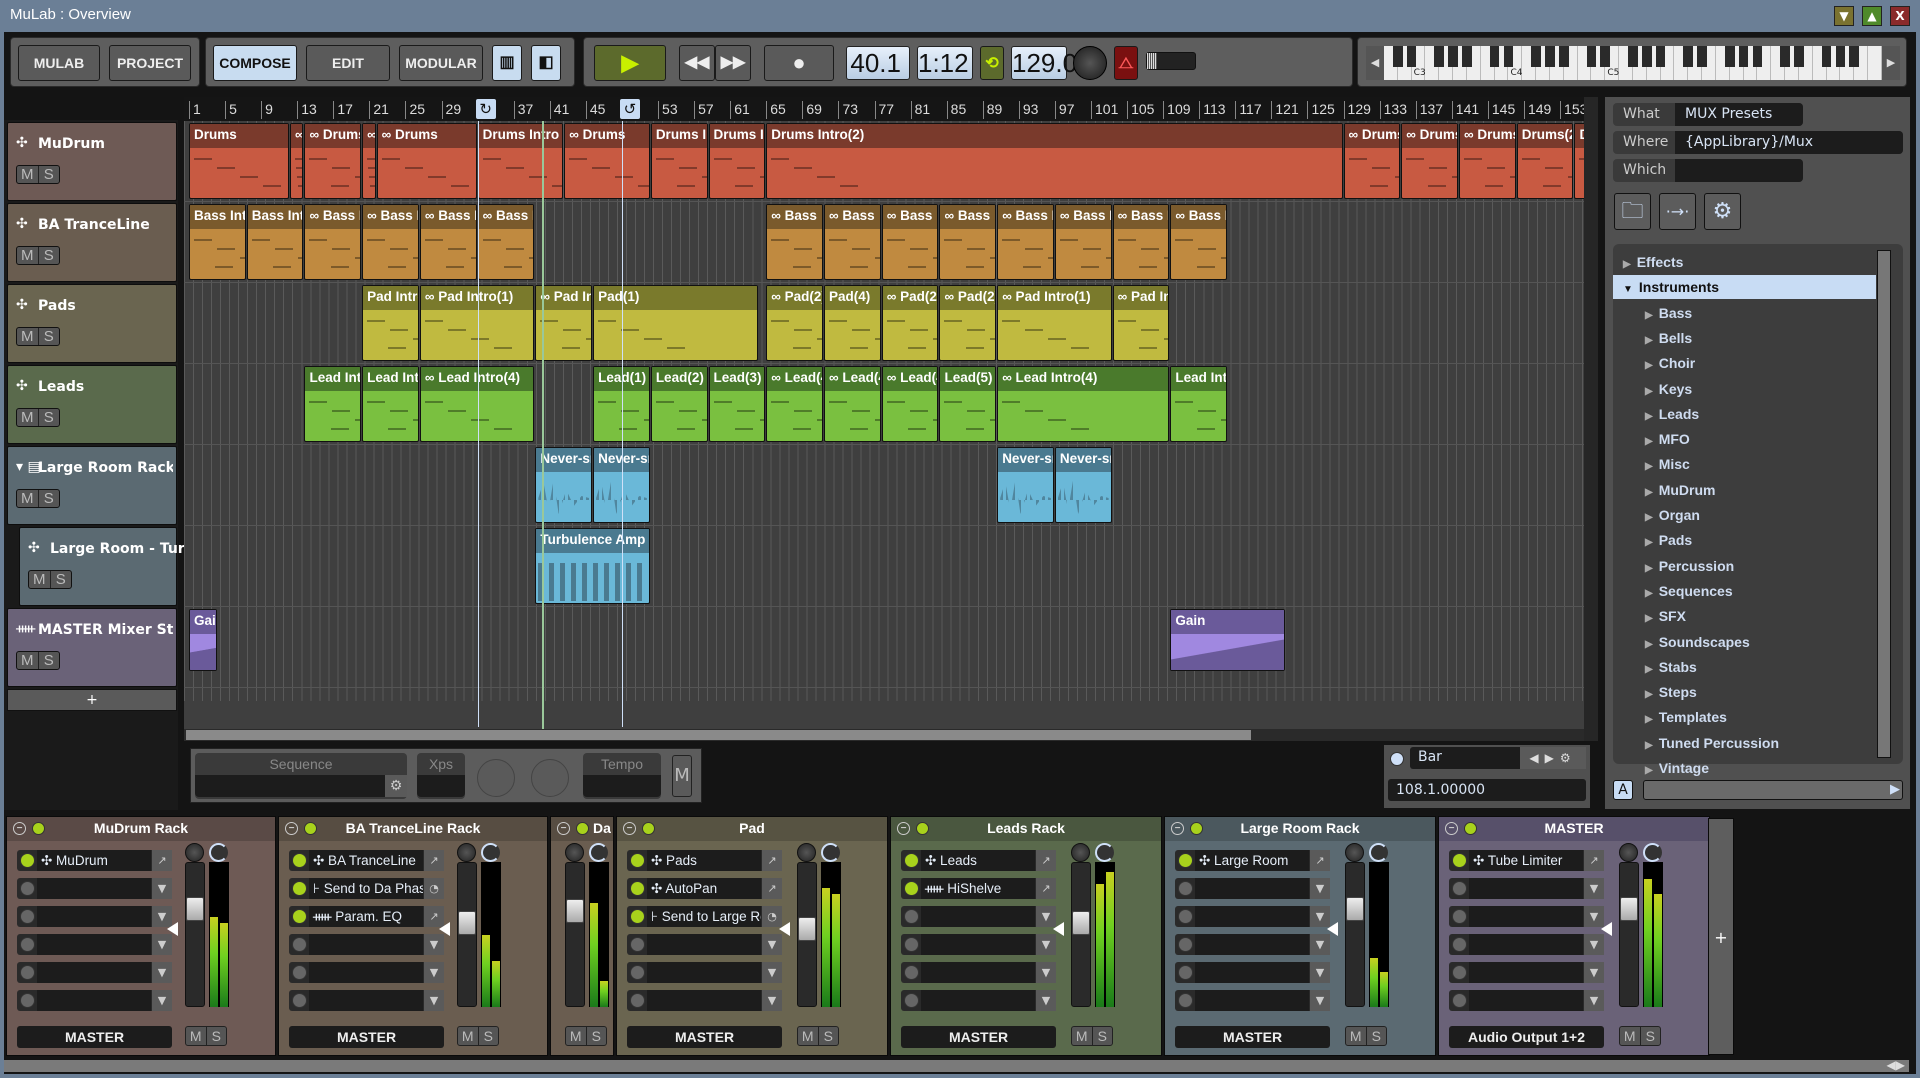  I want to click on fader-cap, so click(807, 929).